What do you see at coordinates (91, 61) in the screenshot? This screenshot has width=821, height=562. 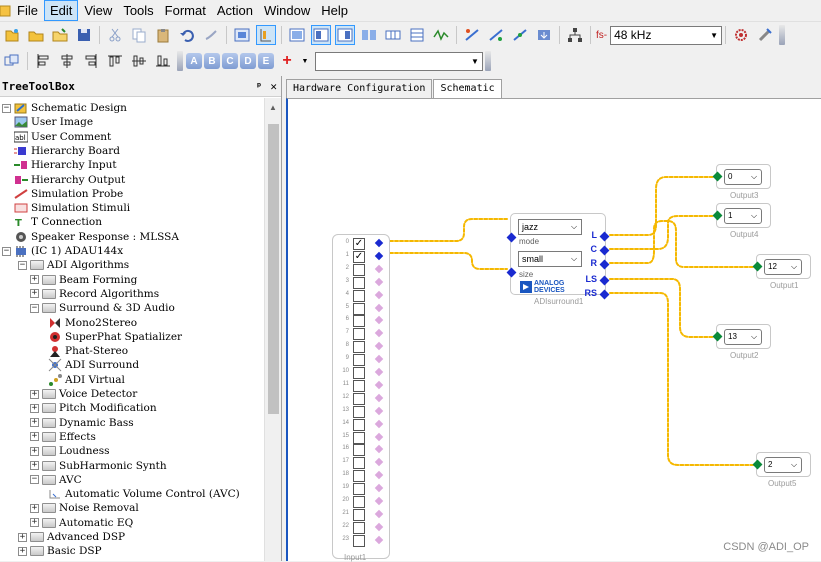 I see `align-right-icon` at bounding box center [91, 61].